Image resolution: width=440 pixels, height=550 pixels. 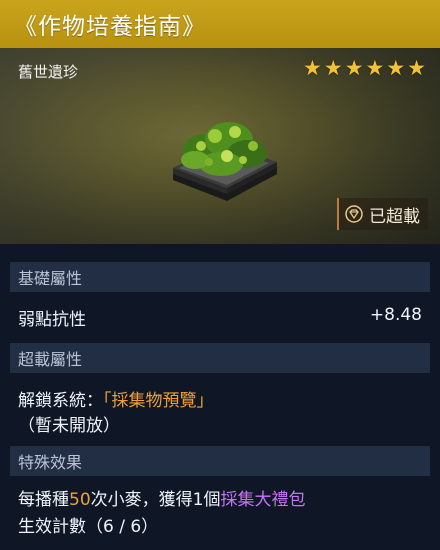 I want to click on star-rating: ★ ★ ★ ★ ★ ★, so click(x=364, y=68).